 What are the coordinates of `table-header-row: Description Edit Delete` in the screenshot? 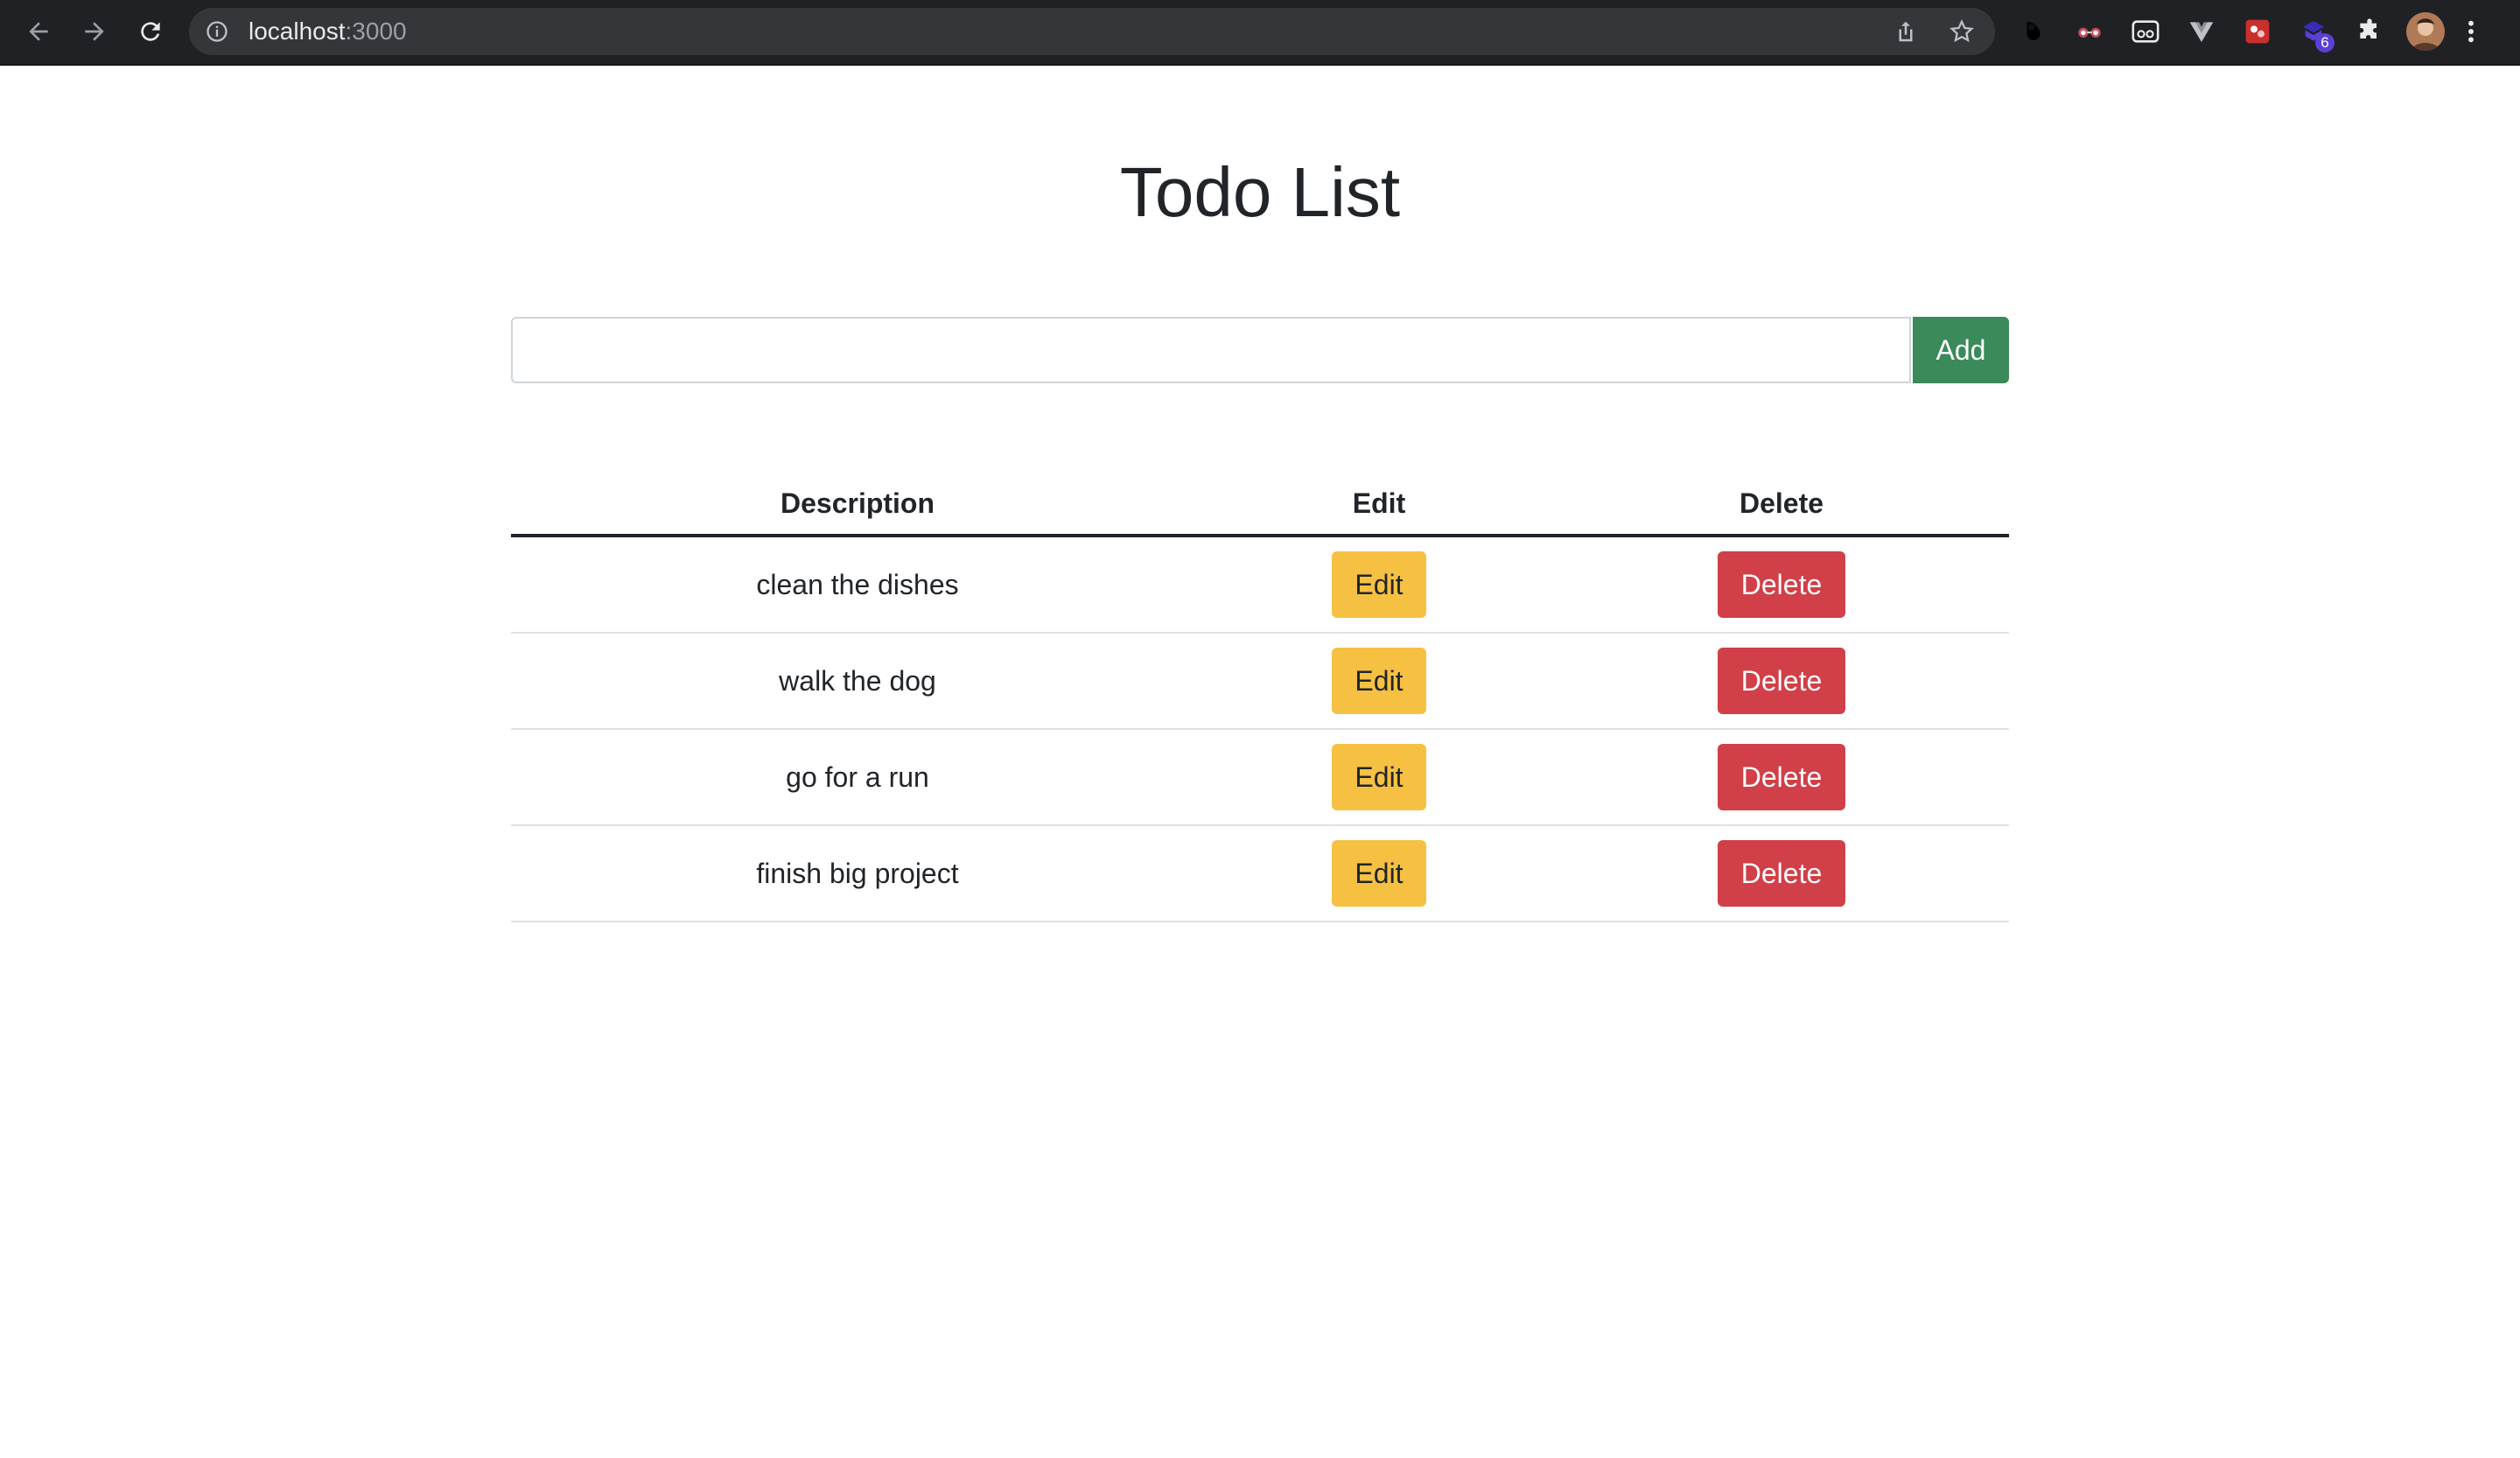 It's located at (1260, 505).